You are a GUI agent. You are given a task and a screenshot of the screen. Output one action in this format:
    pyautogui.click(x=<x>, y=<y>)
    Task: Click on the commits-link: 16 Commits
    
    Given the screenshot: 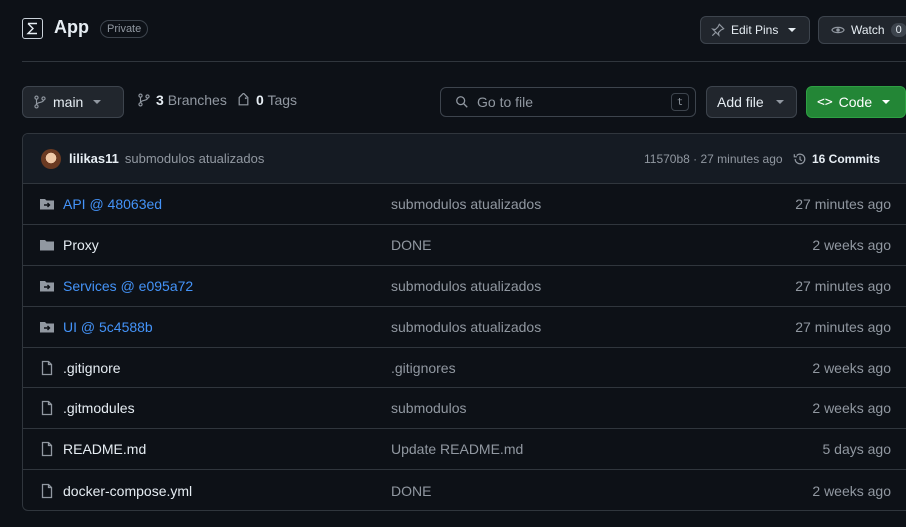 What is the action you would take?
    pyautogui.click(x=836, y=159)
    